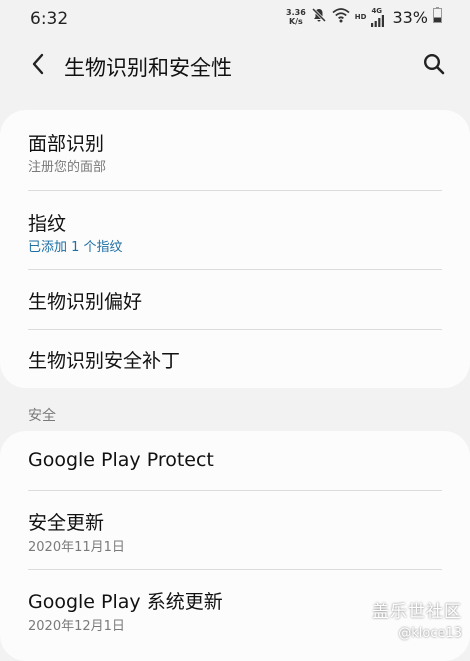  What do you see at coordinates (85, 302) in the screenshot?
I see `list-item-title: 生物识别偏好` at bounding box center [85, 302].